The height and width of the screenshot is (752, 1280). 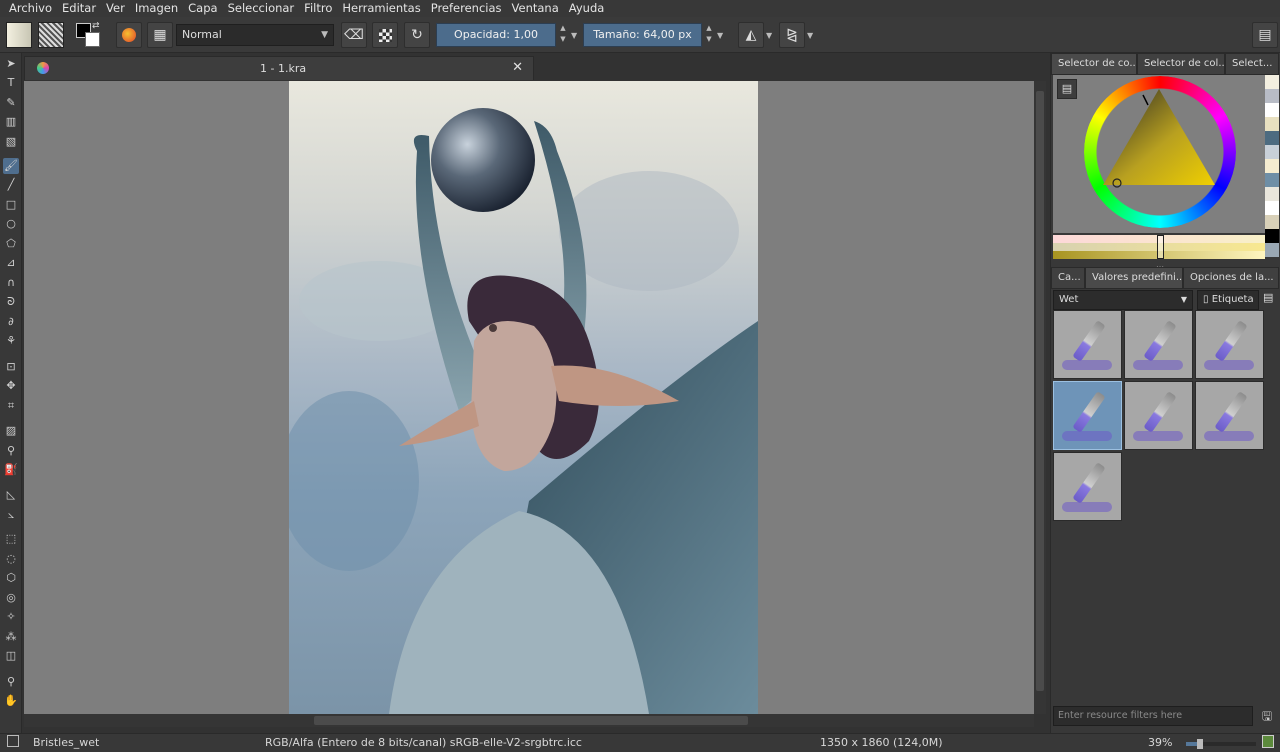 I want to click on menu-filtro: Filtro, so click(x=318, y=8).